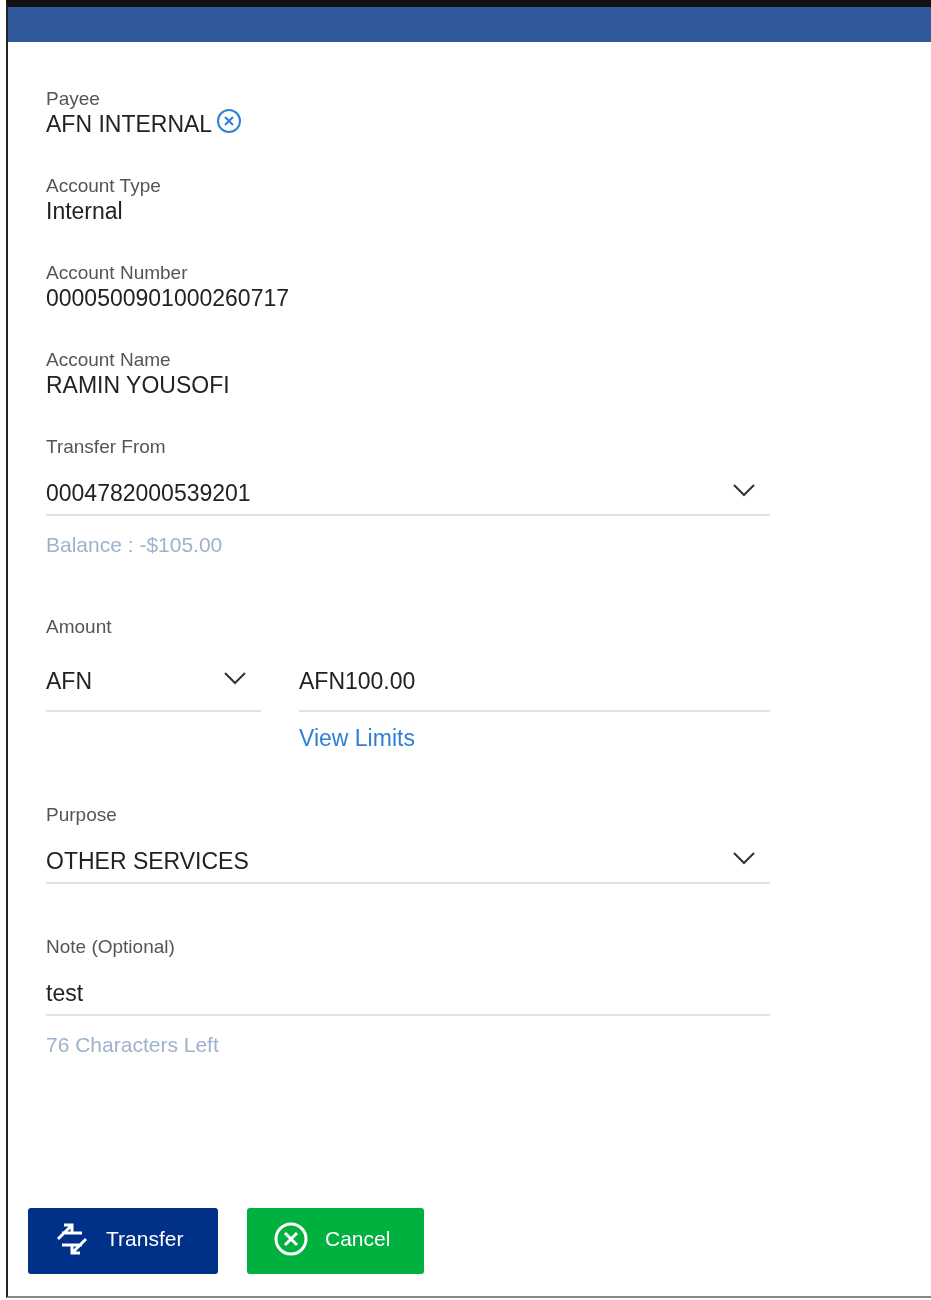 The height and width of the screenshot is (1300, 931). I want to click on transfer-button: Transfer, so click(123, 1241).